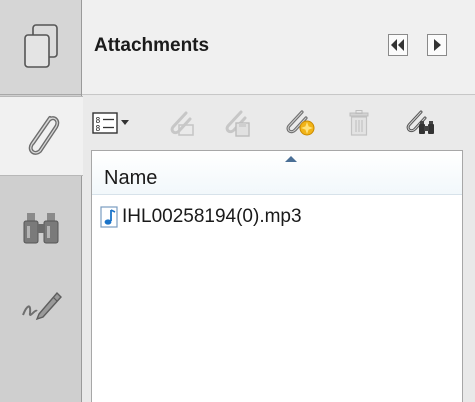 The height and width of the screenshot is (402, 475). I want to click on search-attachments-icon, so click(420, 122).